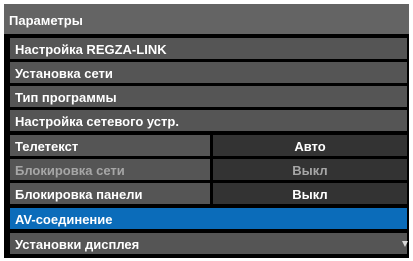  Describe the element at coordinates (91, 49) in the screenshot. I see `menu-item-label: Настройка REGZA-LINK` at that location.